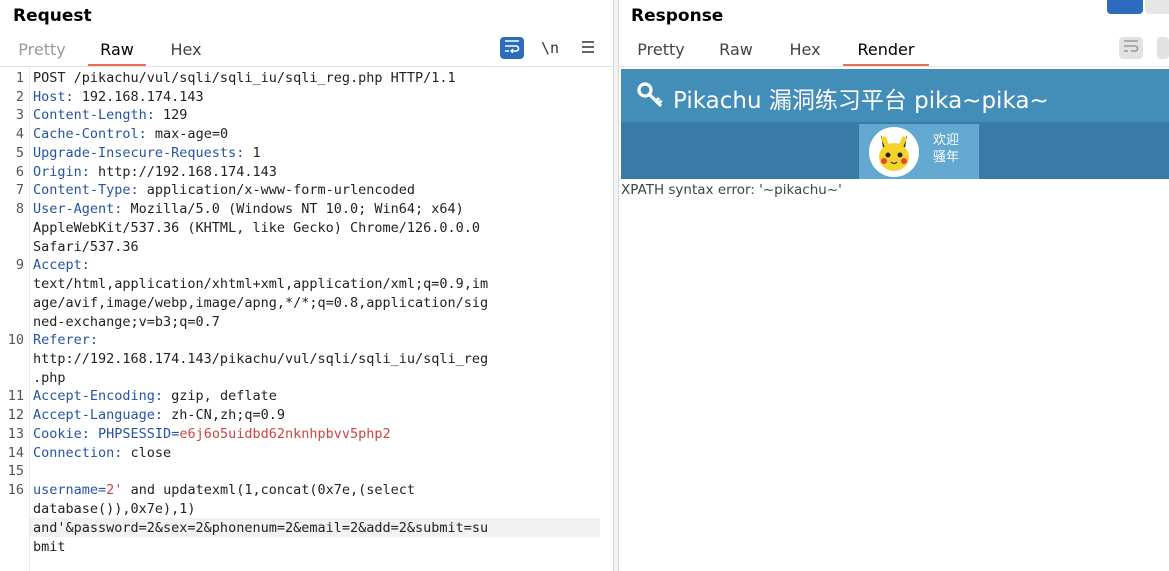 The width and height of the screenshot is (1169, 571). What do you see at coordinates (86, 190) in the screenshot?
I see `header-name: Content-Type:` at bounding box center [86, 190].